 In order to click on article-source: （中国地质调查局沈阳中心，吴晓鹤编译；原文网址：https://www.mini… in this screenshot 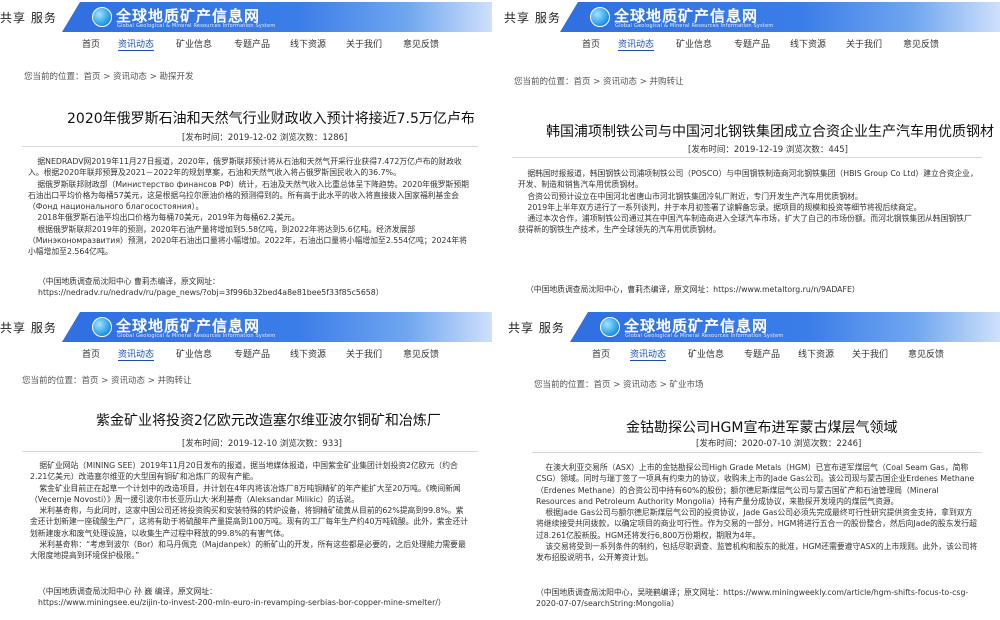, I will do `click(756, 598)`.